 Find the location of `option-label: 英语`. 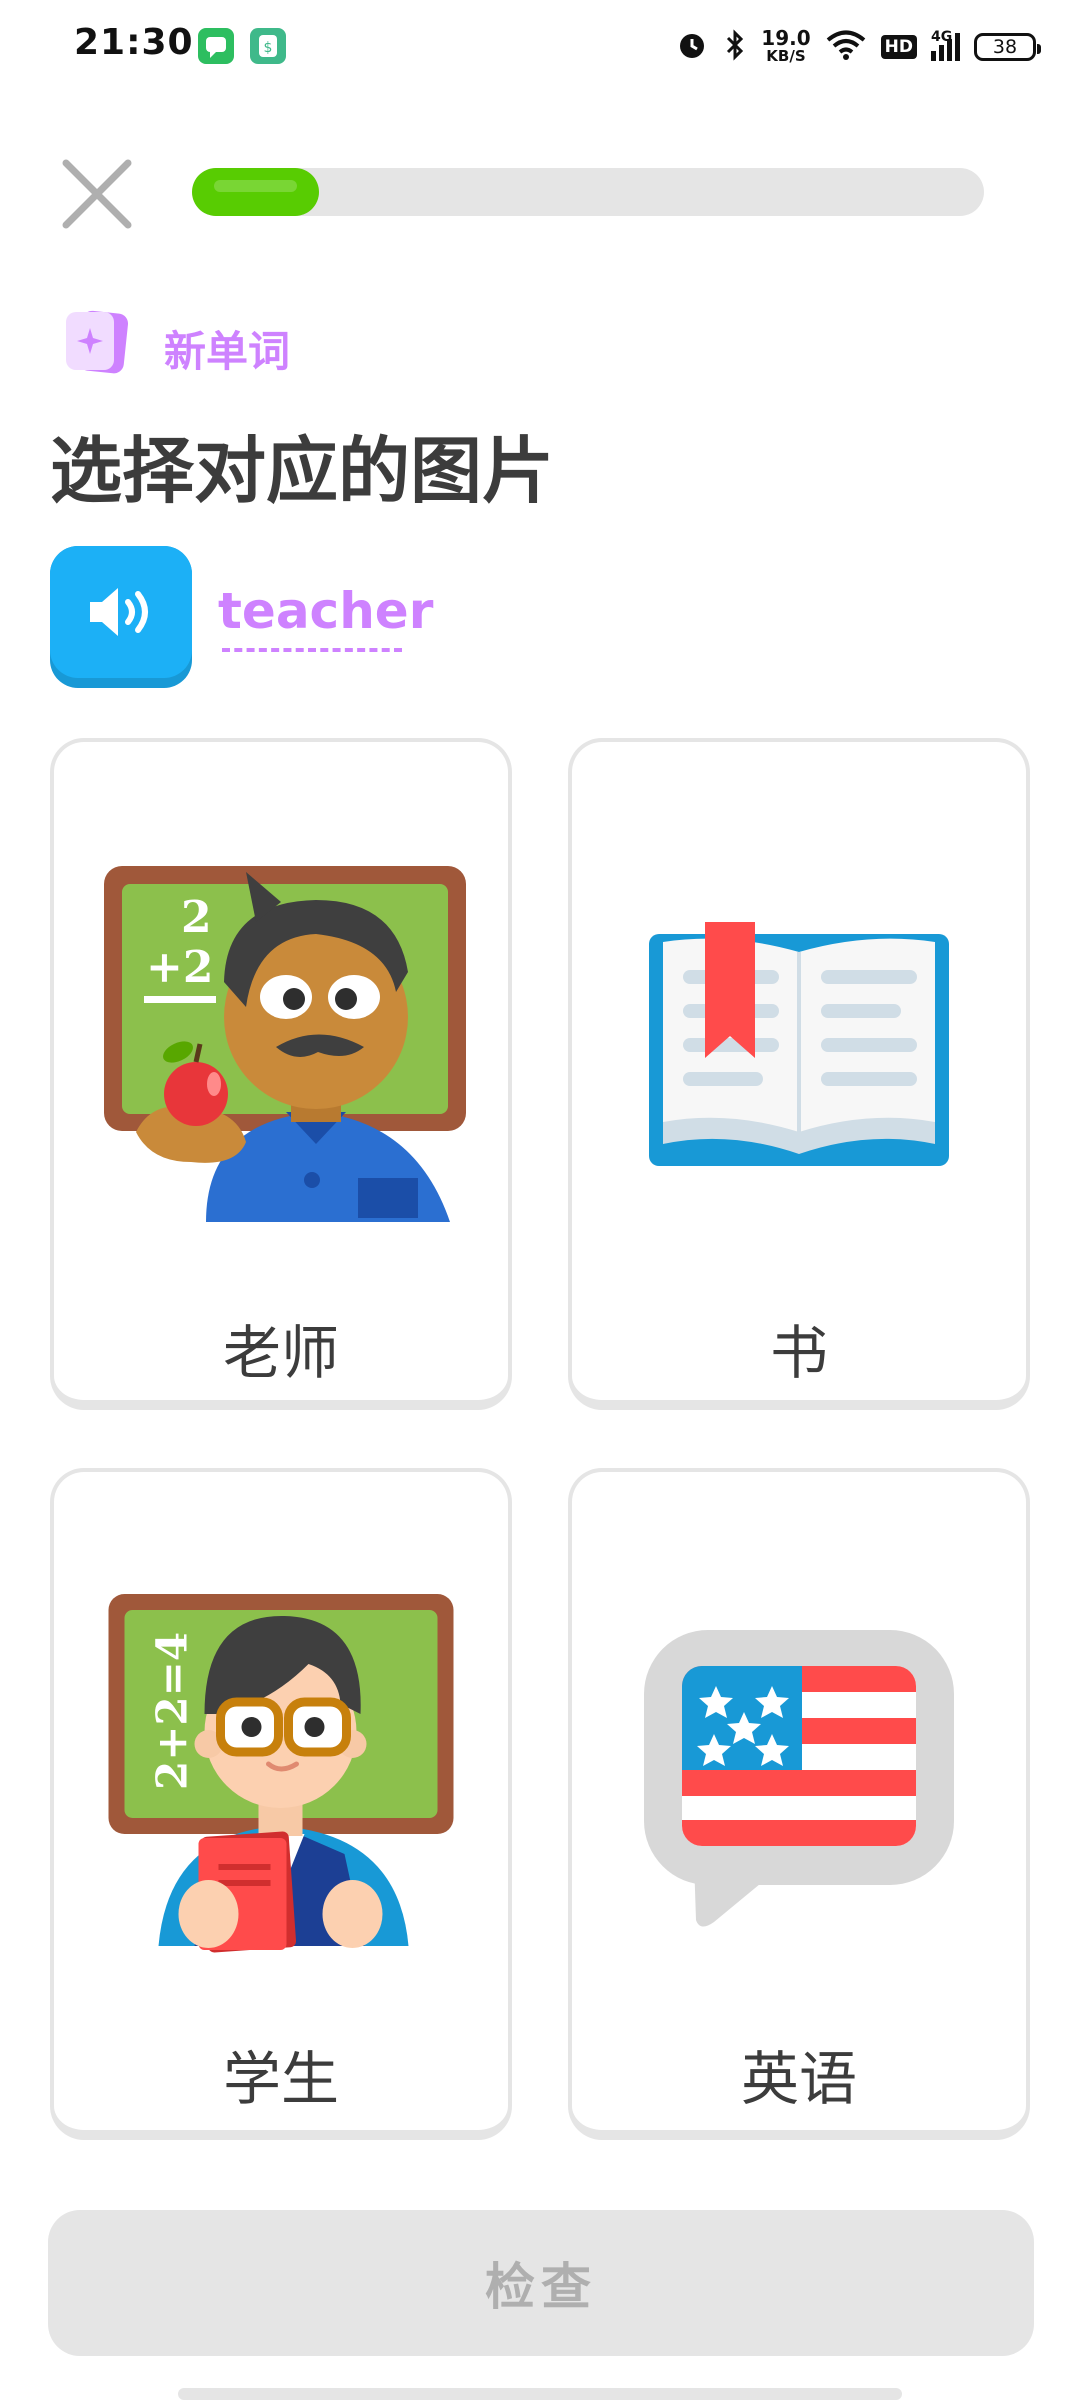

option-label: 英语 is located at coordinates (798, 2079).